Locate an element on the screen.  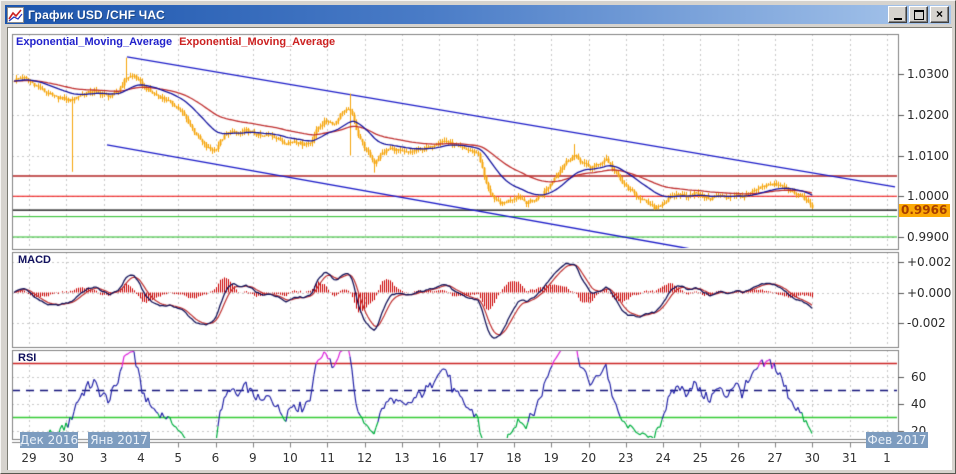
price-axis-label: 0.9900 is located at coordinates (928, 237).